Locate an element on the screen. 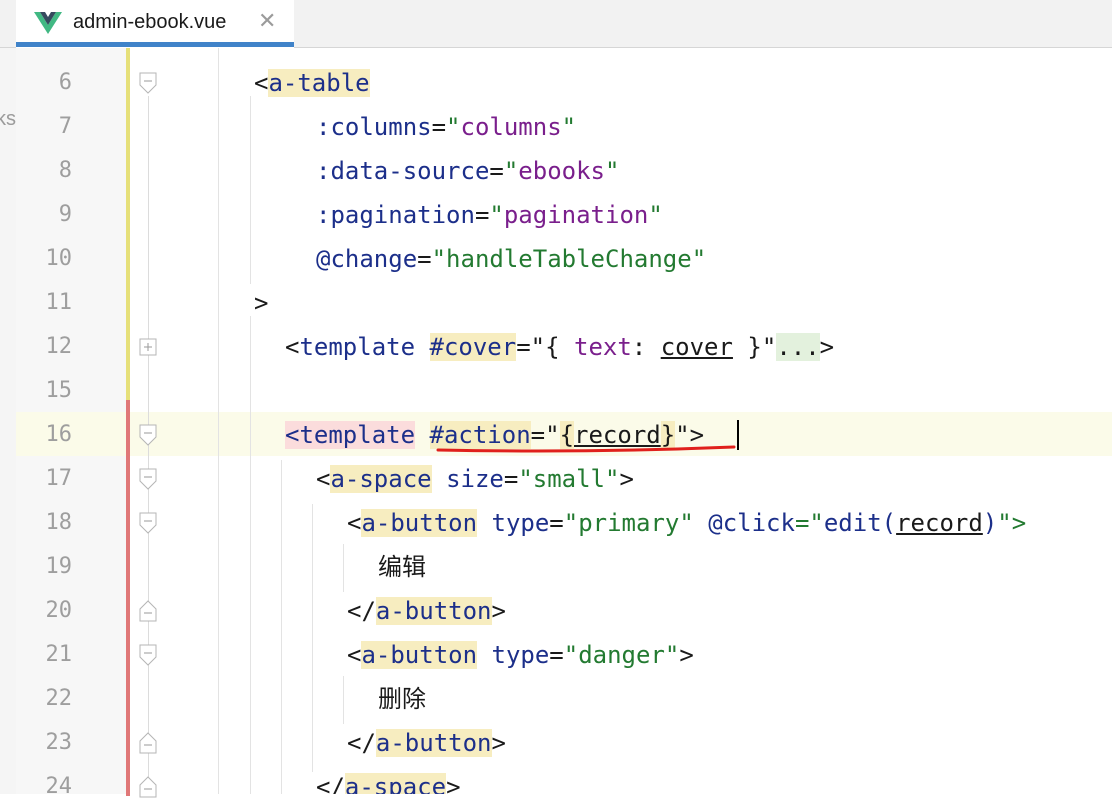  code-token: text is located at coordinates (603, 347).